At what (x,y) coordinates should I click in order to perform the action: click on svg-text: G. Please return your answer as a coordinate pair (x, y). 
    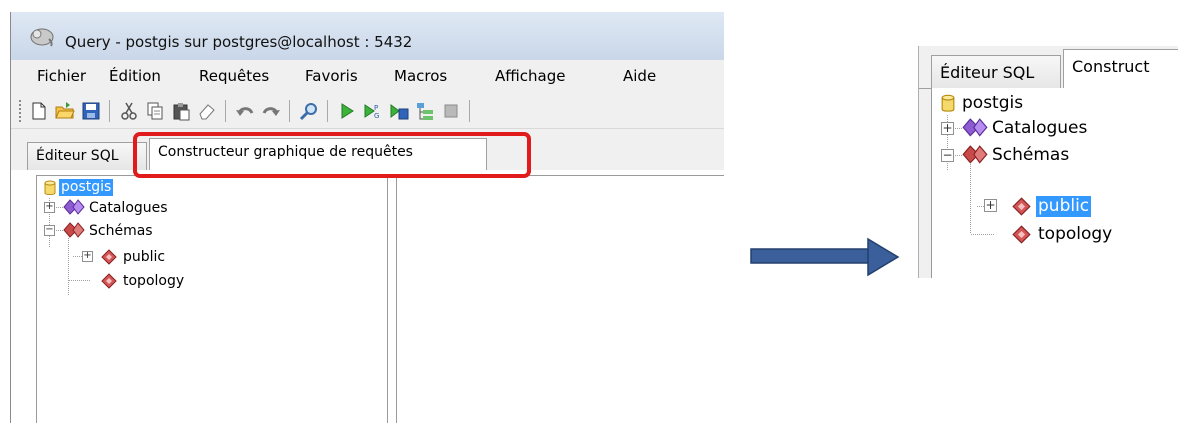
    Looking at the image, I should click on (376, 116).